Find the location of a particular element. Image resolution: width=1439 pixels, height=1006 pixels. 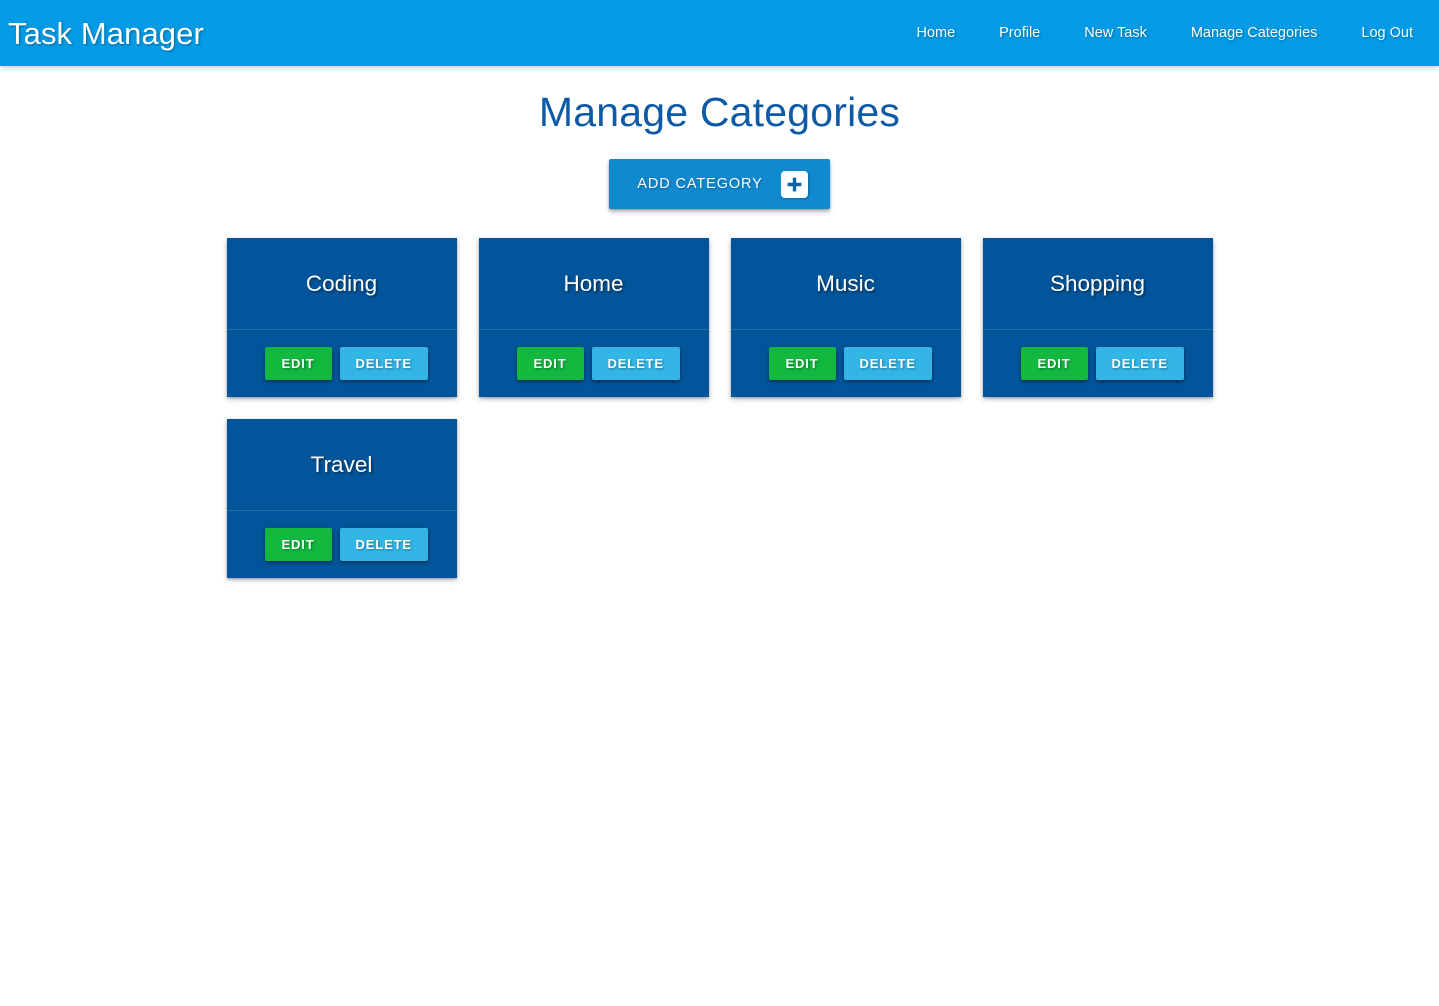

app-brand-title: Task Manager is located at coordinates (106, 33).